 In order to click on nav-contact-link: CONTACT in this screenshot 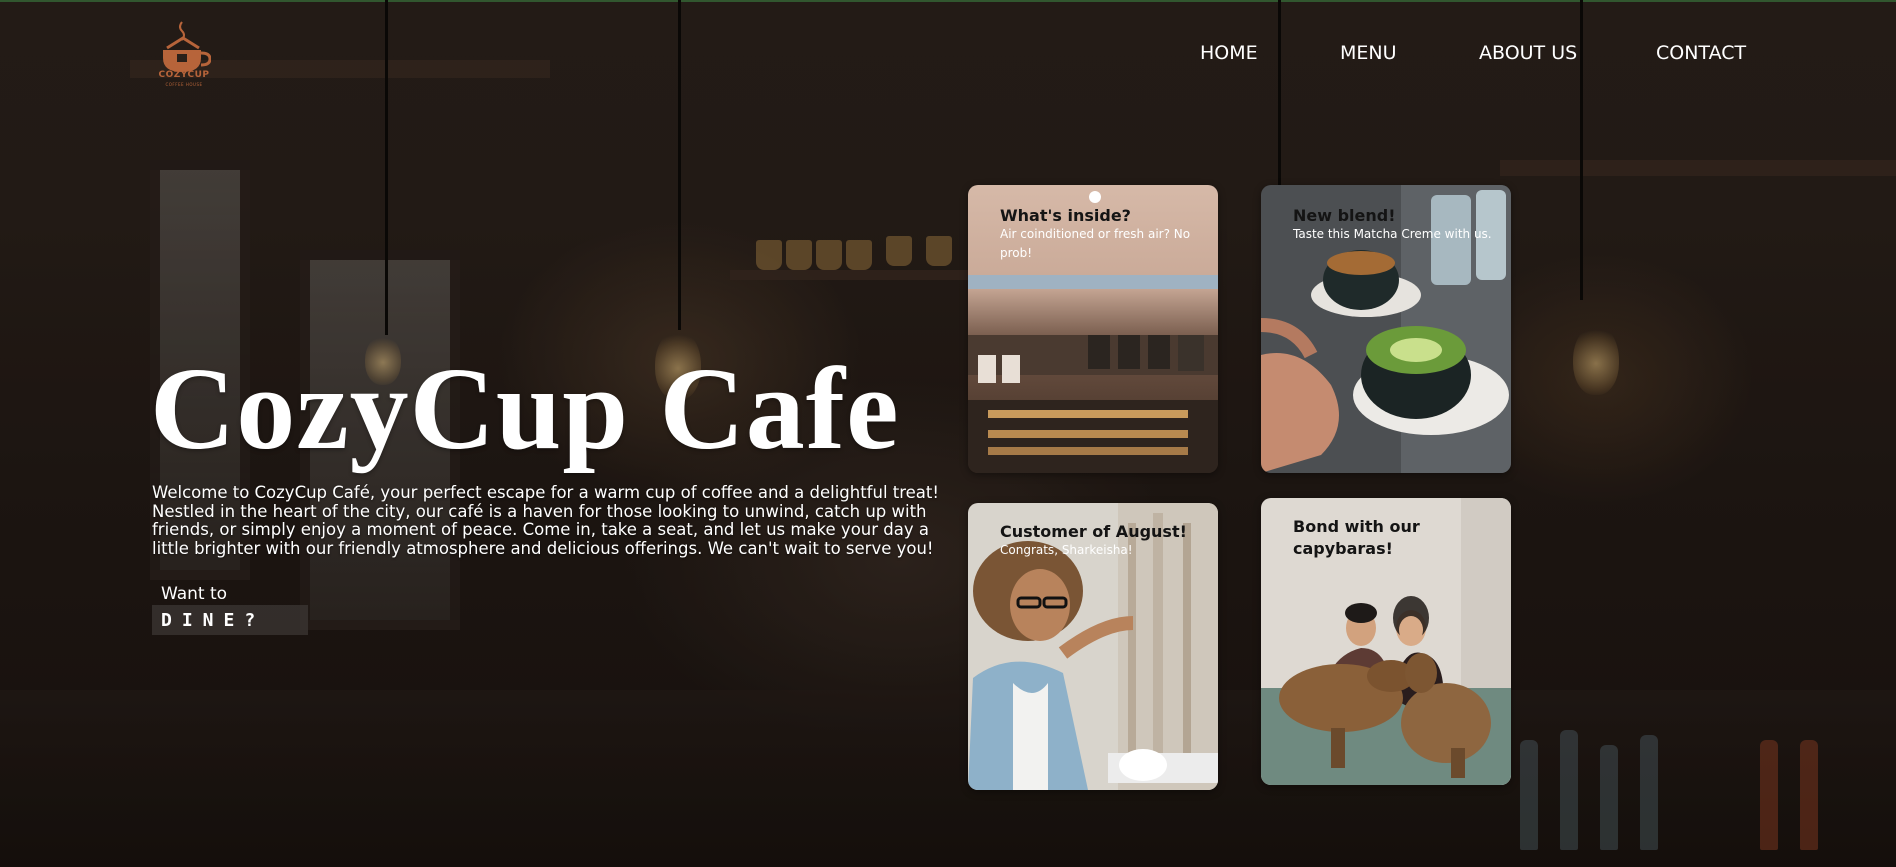, I will do `click(1701, 53)`.